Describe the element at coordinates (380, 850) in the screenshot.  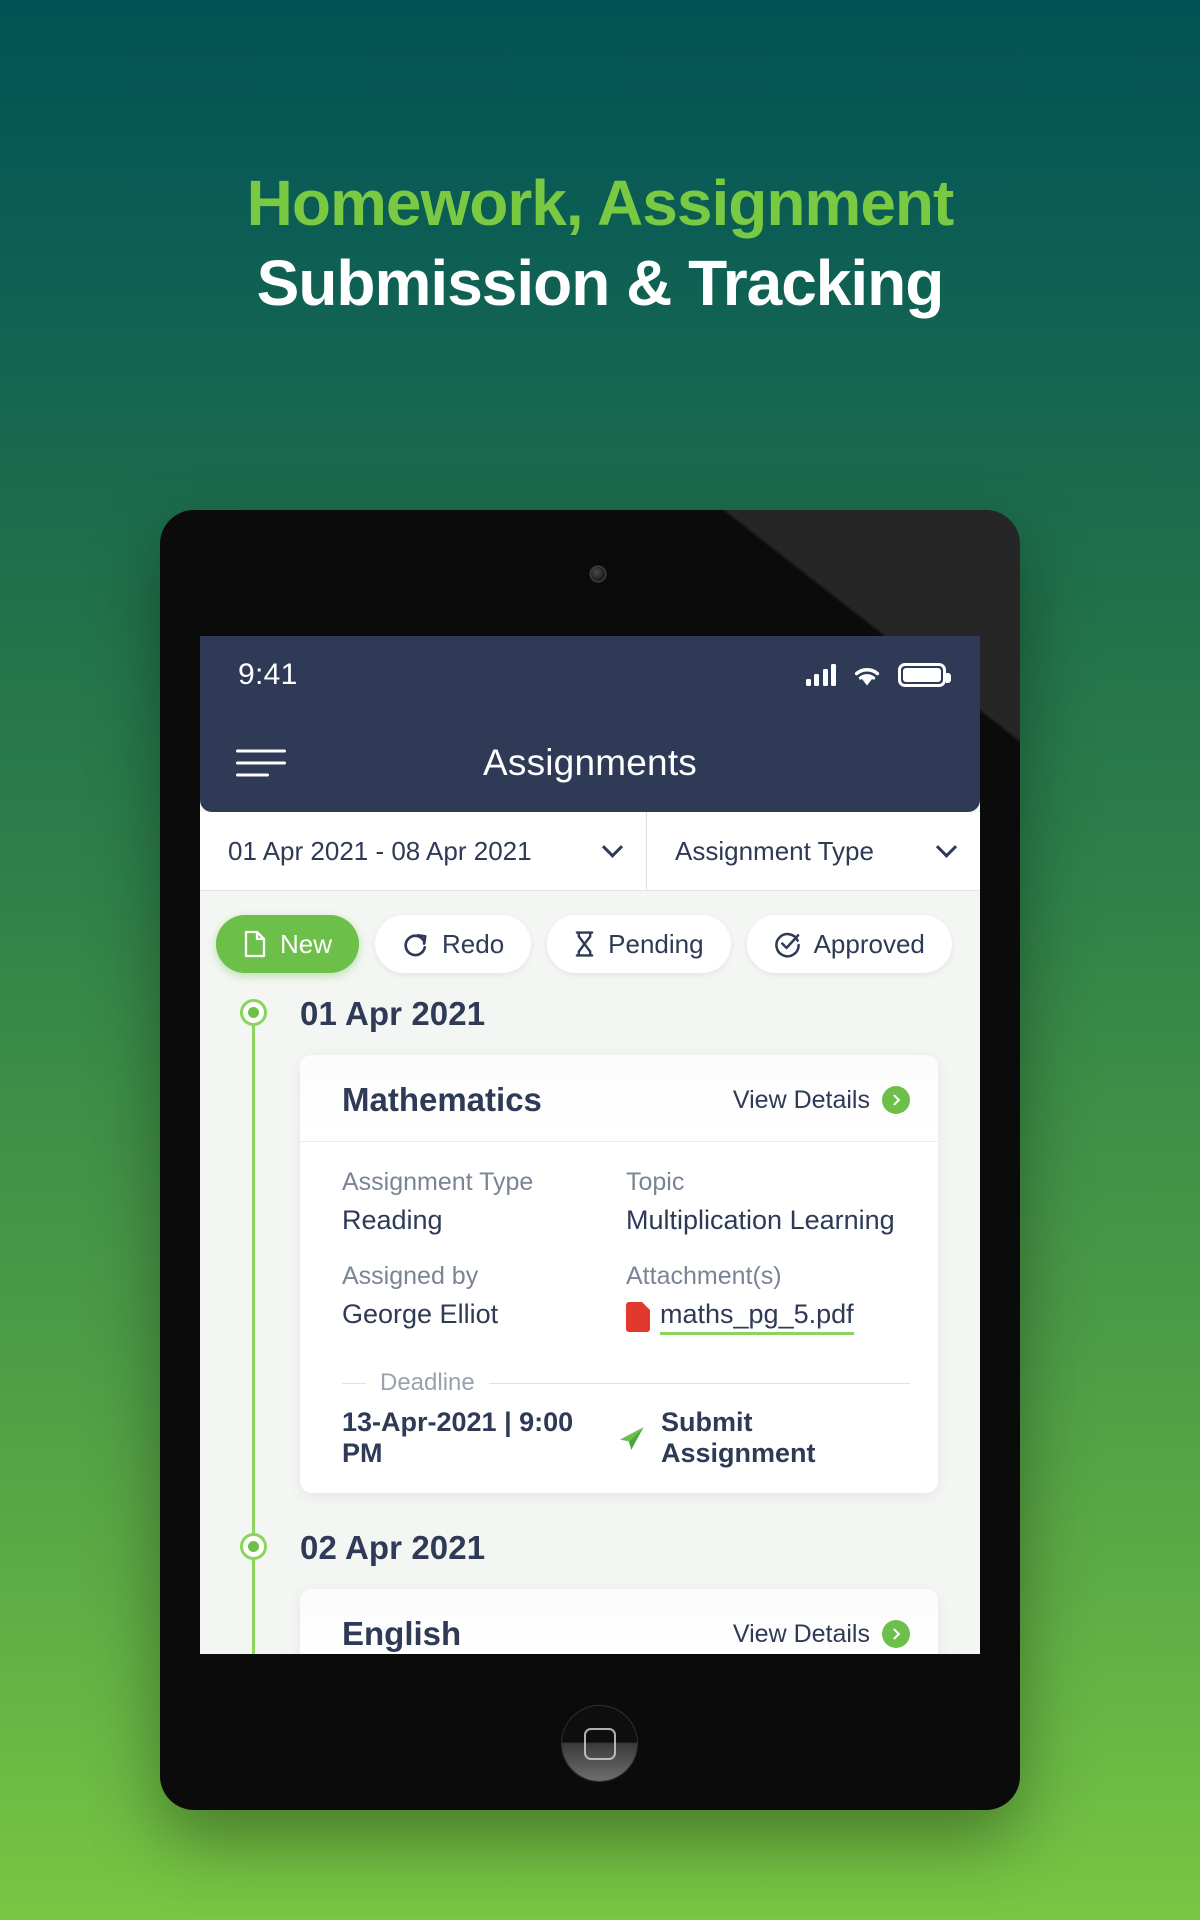
I see `date-range-value: 01 Apr 2021 - 08 Apr 2021` at that location.